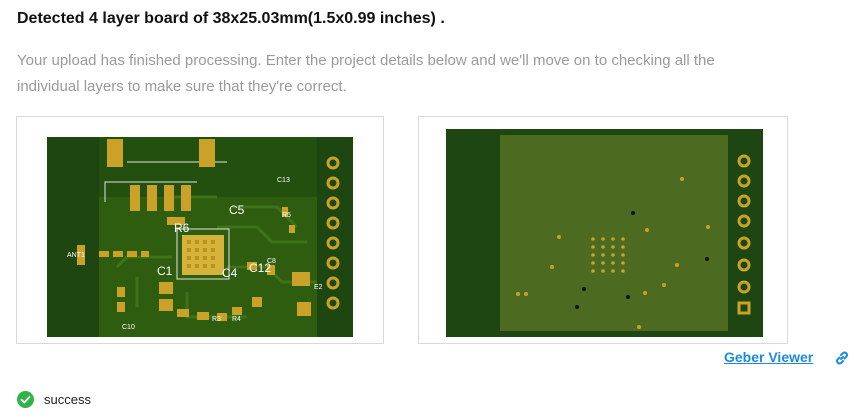  I want to click on chain-link-icon, so click(842, 358).